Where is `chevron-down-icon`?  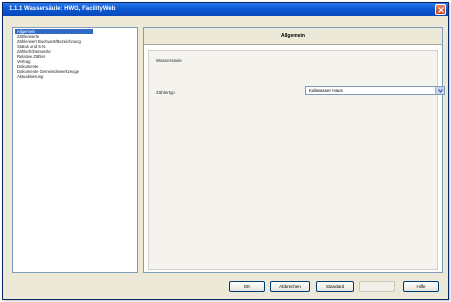
chevron-down-icon is located at coordinates (440, 90).